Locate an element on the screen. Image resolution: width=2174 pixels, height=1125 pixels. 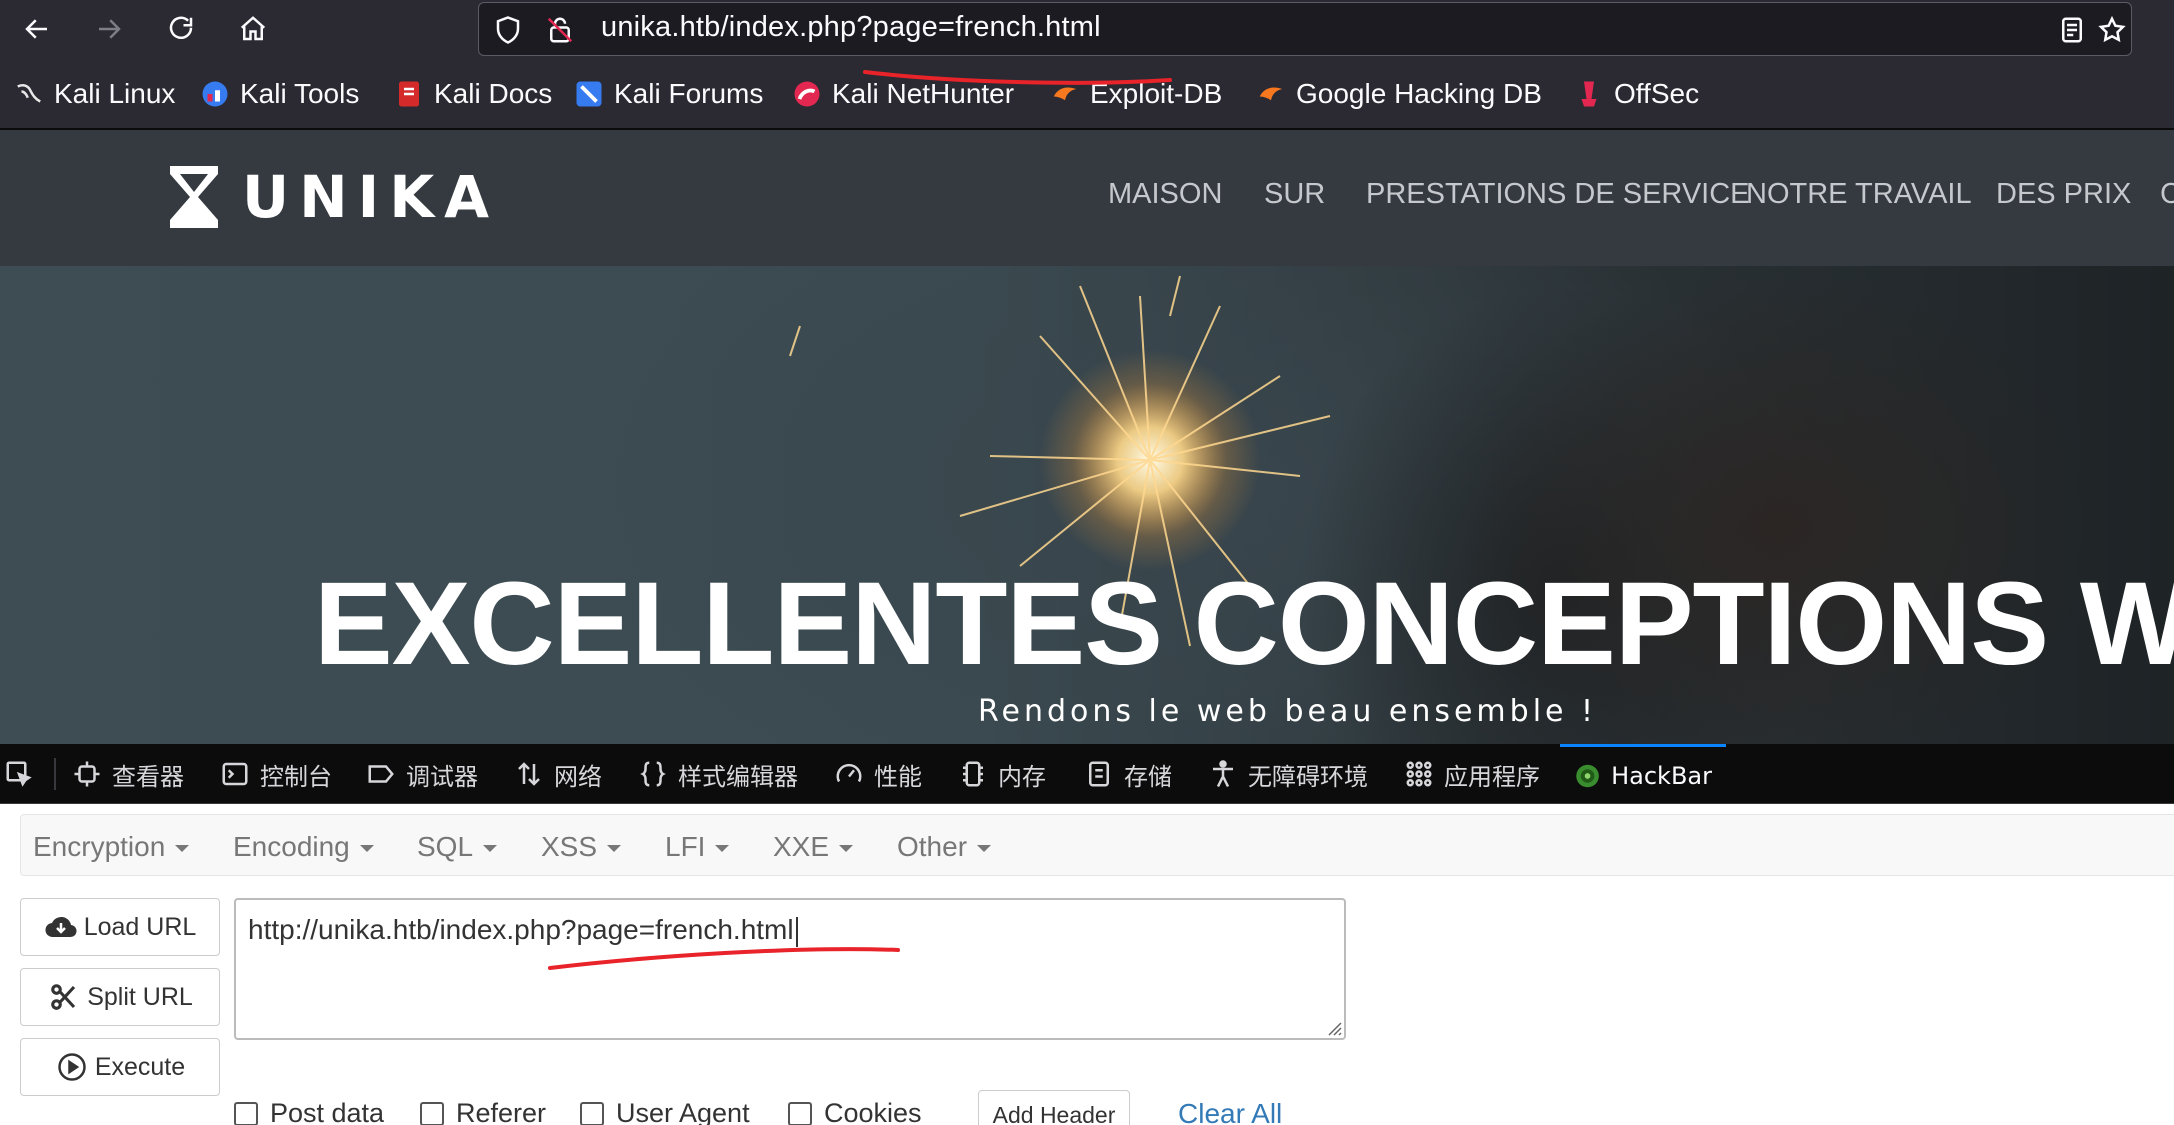
inspector-icon is located at coordinates (87, 774).